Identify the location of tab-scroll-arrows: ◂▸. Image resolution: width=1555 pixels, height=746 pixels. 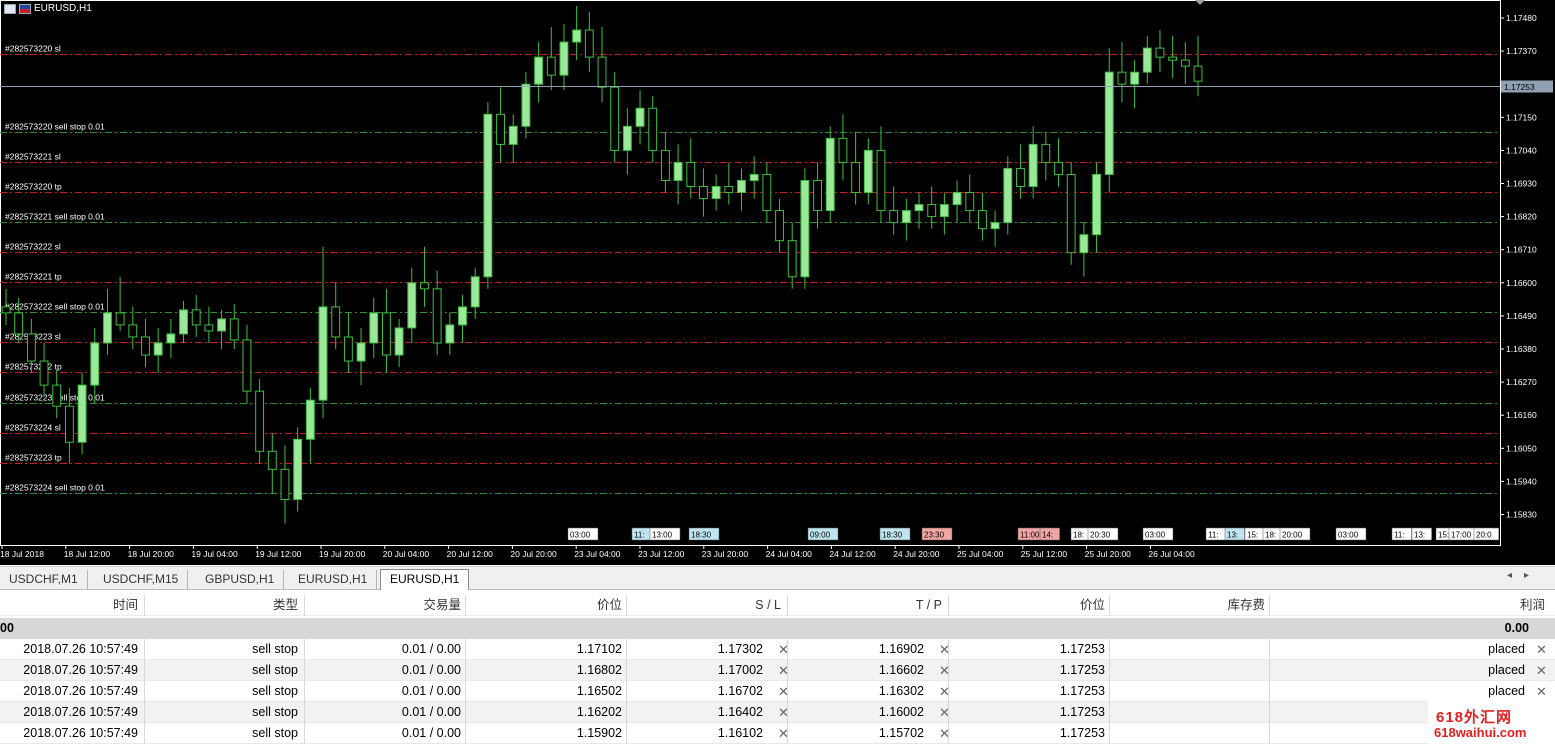
(1524, 575).